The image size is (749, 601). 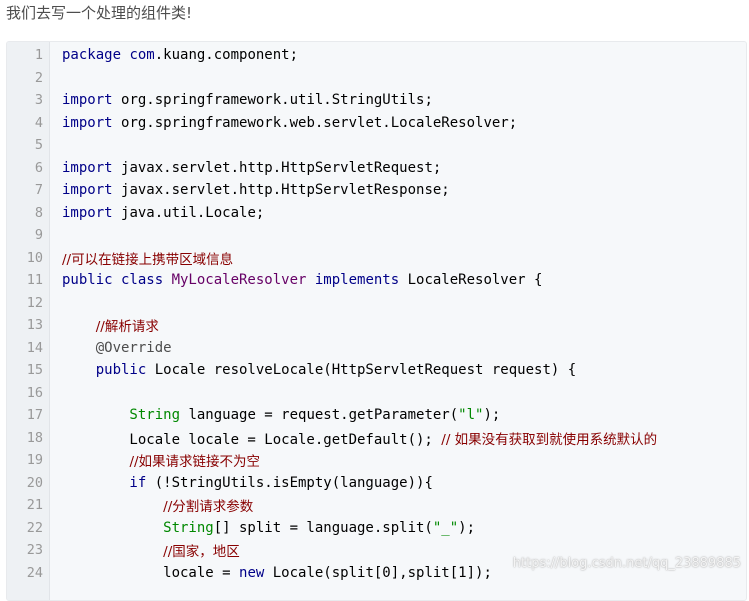 I want to click on line-number: 7, so click(x=38, y=190).